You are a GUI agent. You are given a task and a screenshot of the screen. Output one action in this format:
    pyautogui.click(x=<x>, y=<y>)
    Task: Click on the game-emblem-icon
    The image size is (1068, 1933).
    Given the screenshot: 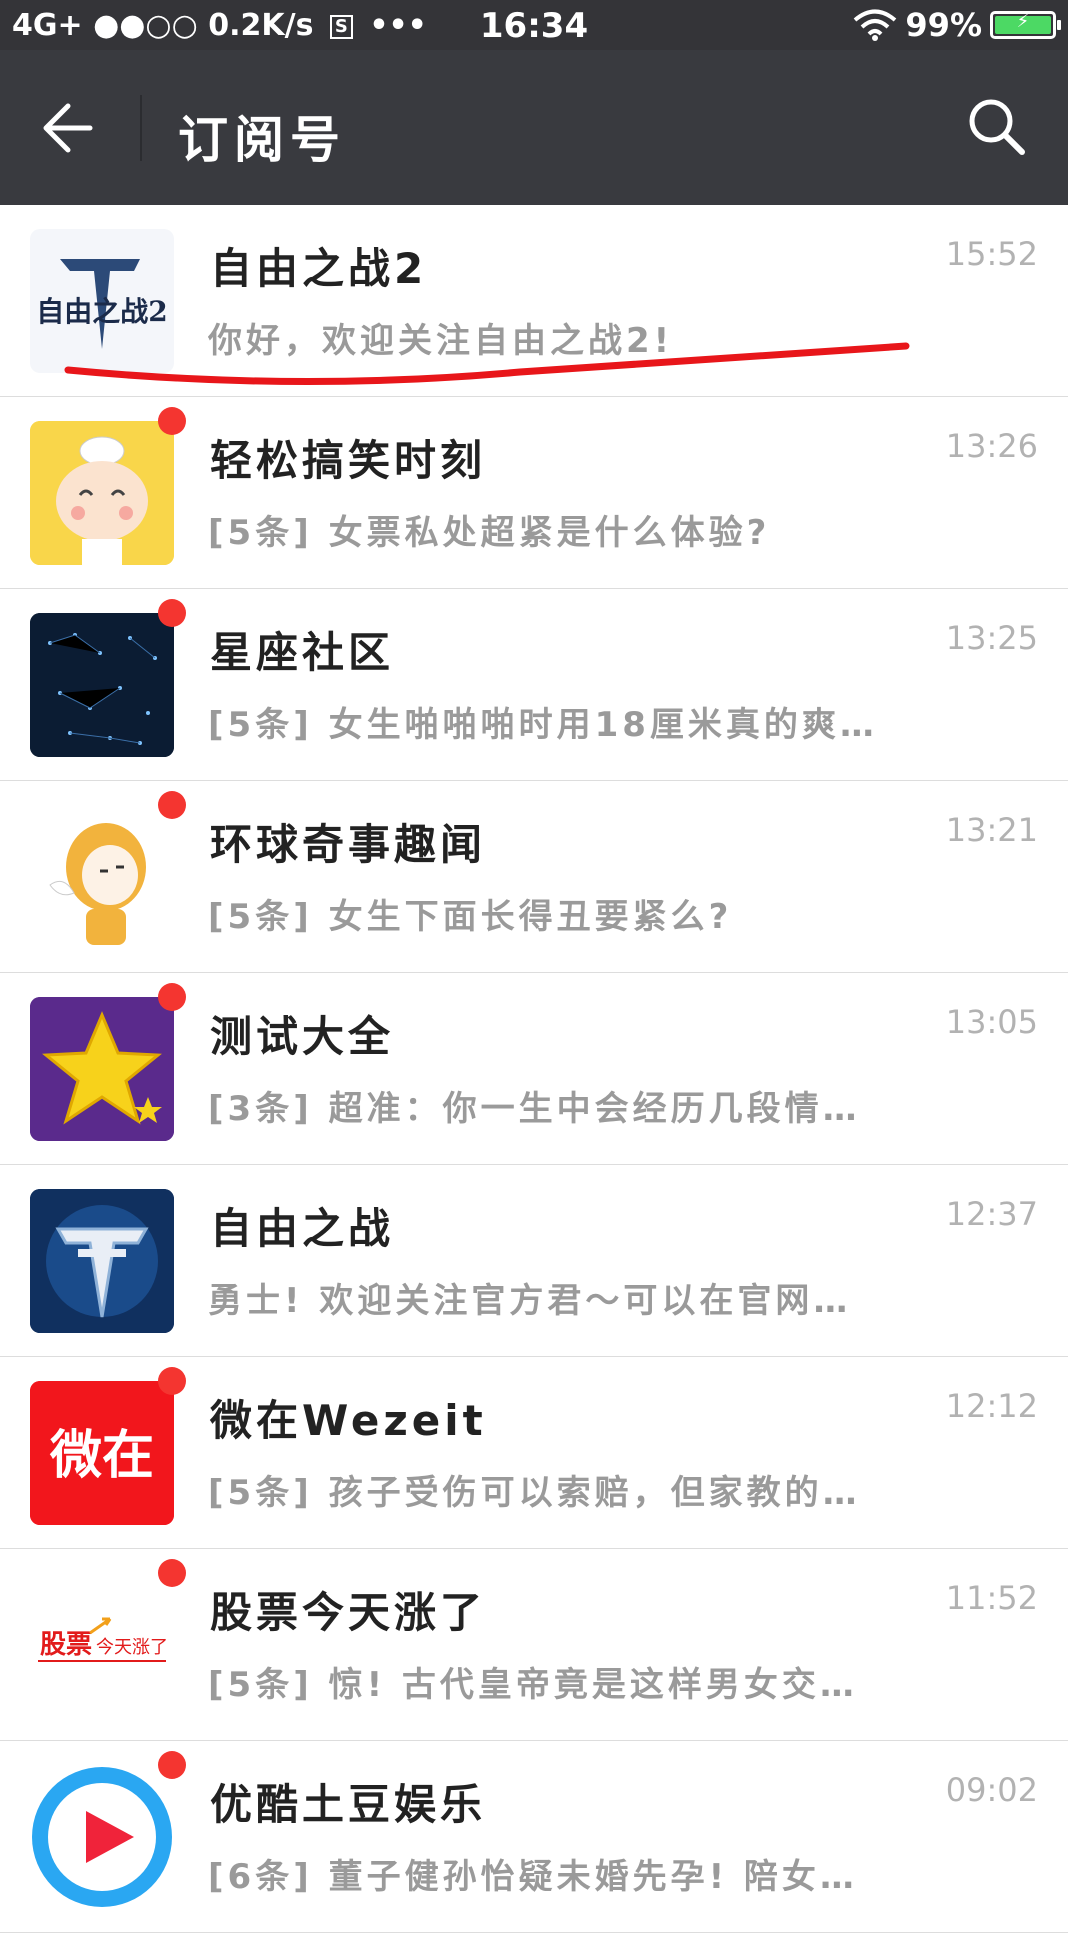 What is the action you would take?
    pyautogui.click(x=102, y=1261)
    